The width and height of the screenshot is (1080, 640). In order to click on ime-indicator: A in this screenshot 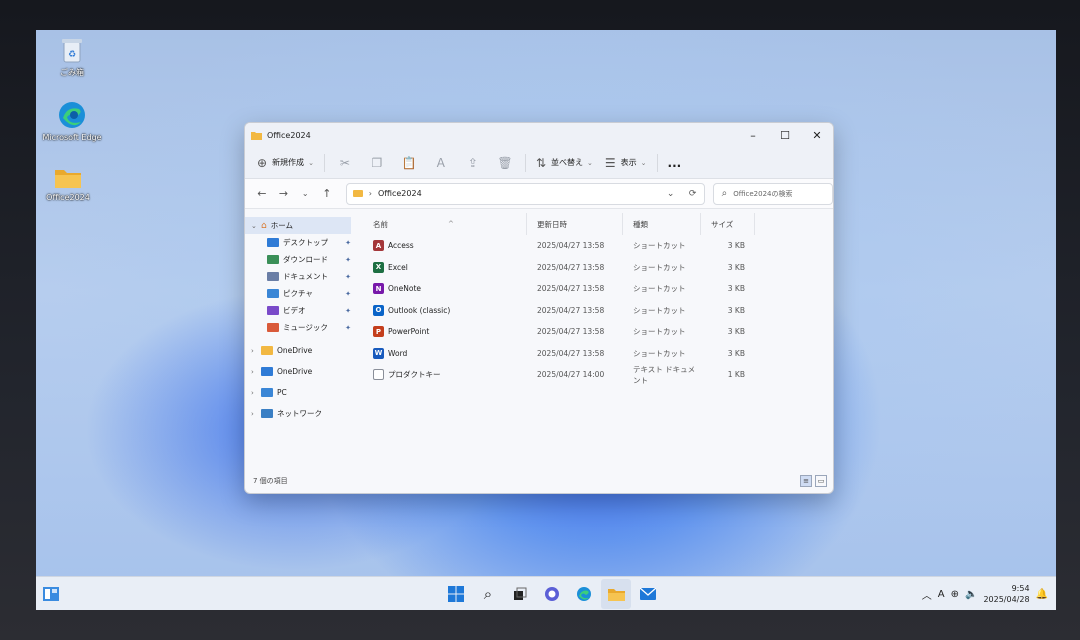, I will do `click(941, 594)`.